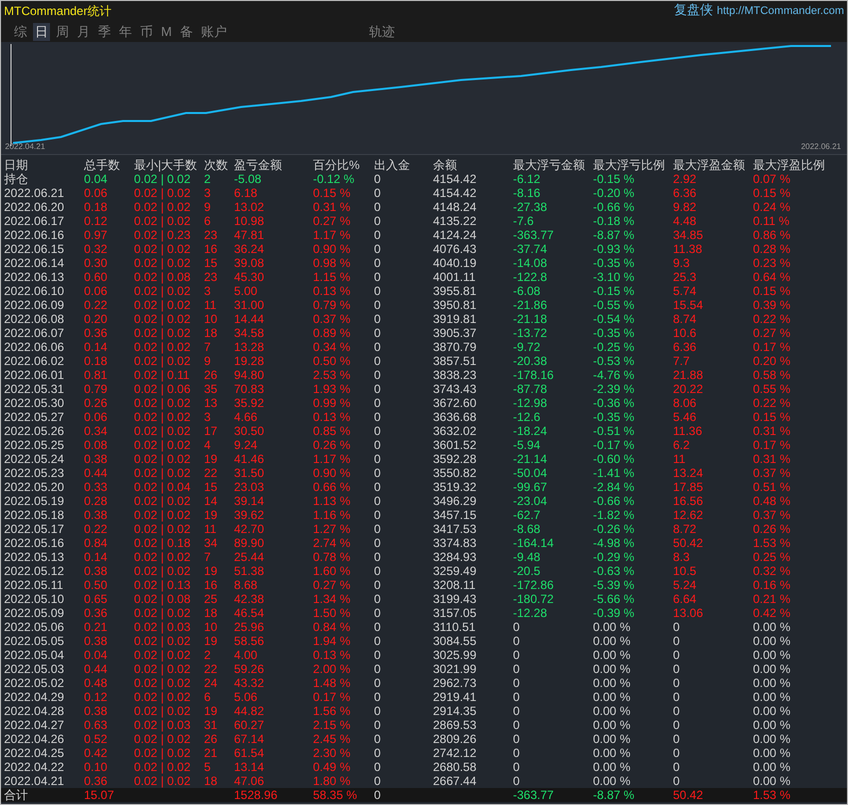 The image size is (848, 805). Describe the element at coordinates (820, 147) in the screenshot. I see `axis-label: 2022.06.21` at that location.